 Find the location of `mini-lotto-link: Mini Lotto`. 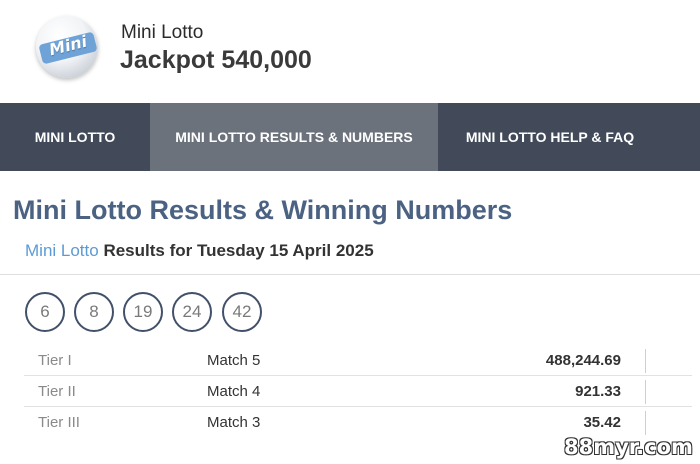

mini-lotto-link: Mini Lotto is located at coordinates (62, 250).